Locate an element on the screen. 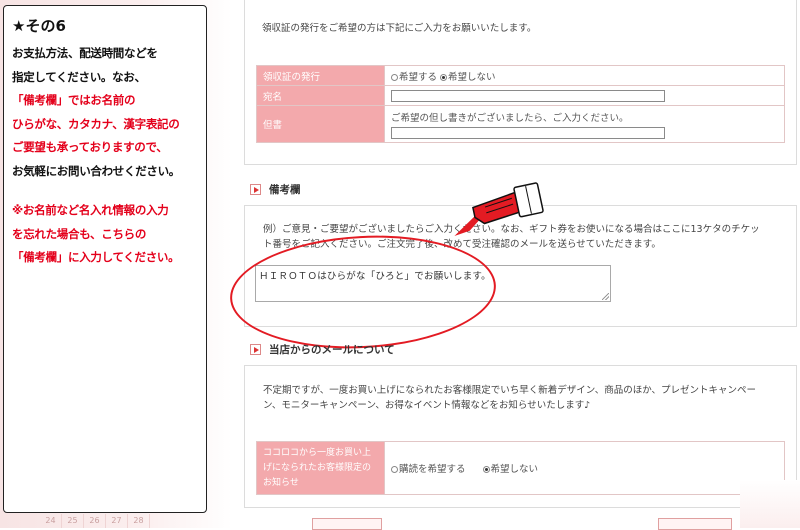  receipt-issue-options: 希望する 希望しない is located at coordinates (584, 75).